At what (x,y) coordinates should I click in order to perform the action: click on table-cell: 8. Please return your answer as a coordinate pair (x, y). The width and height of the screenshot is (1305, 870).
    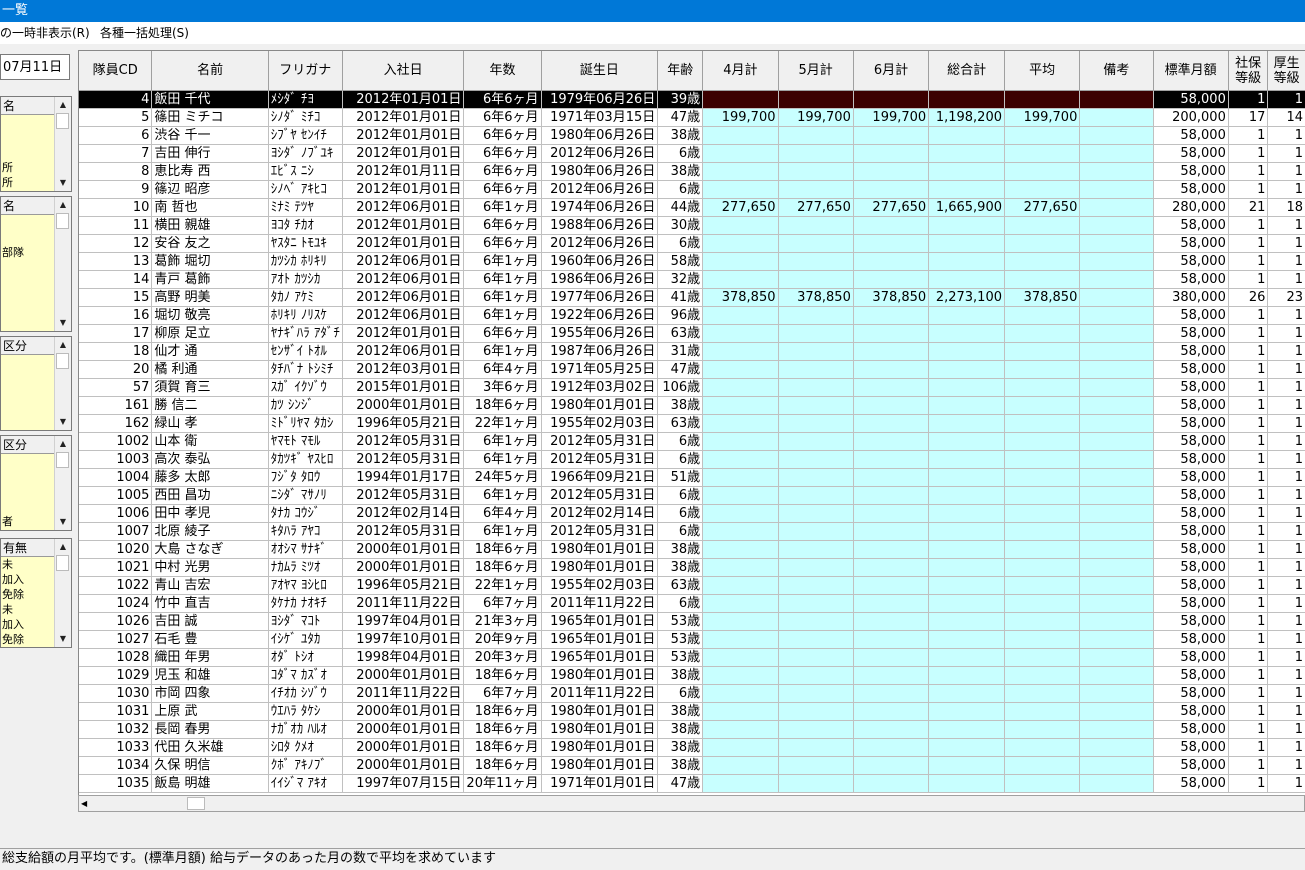
    Looking at the image, I should click on (116, 171).